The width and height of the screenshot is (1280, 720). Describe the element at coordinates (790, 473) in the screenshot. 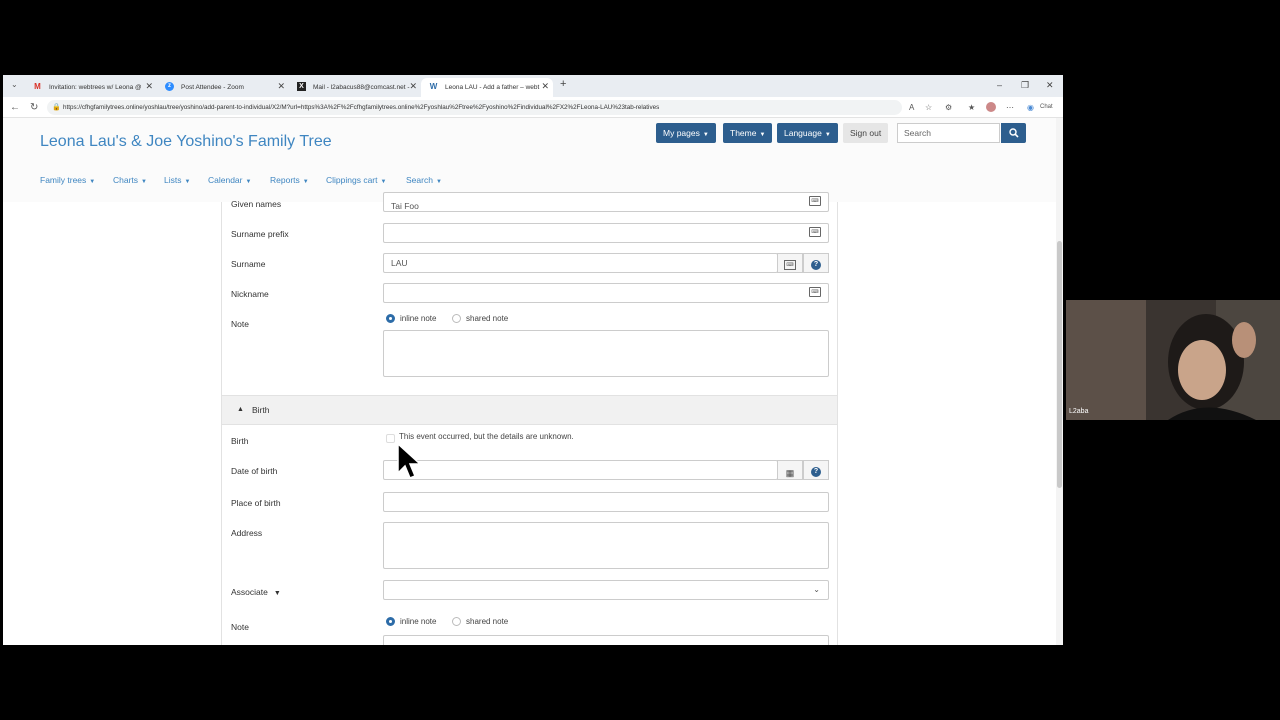

I see `calendar-icon: ▦` at that location.